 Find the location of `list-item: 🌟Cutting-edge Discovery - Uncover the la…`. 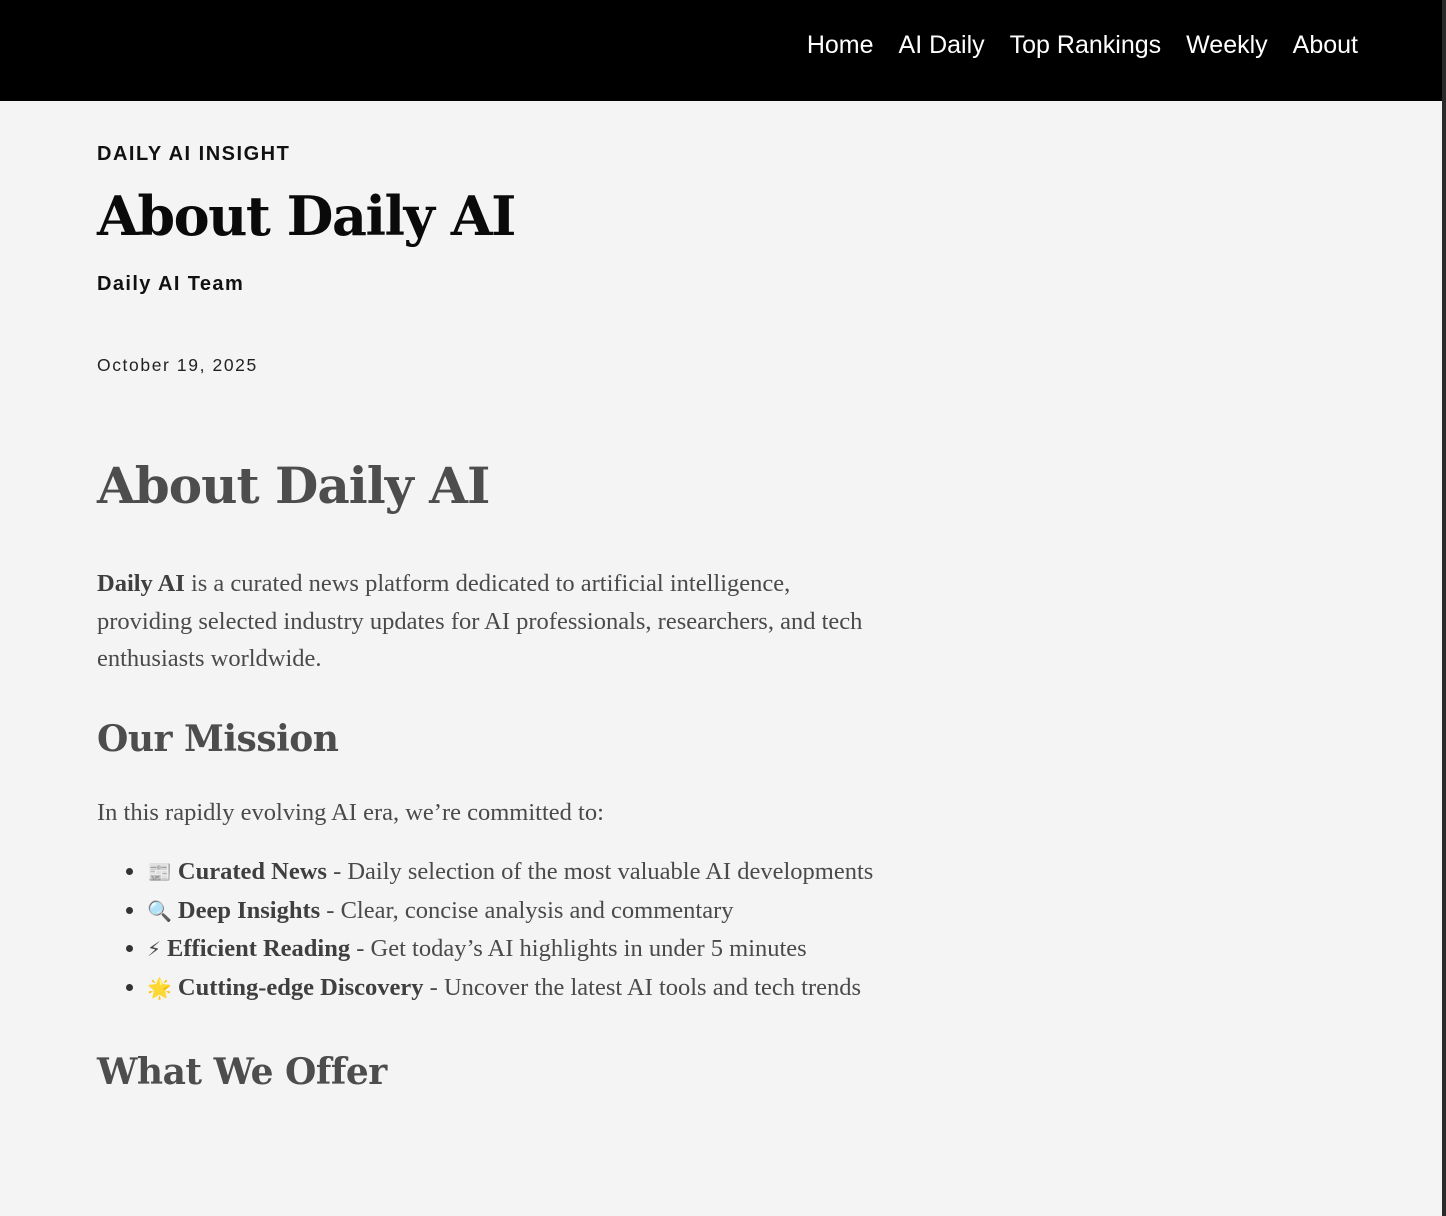

list-item: 🌟Cutting-edge Discovery - Uncover the la… is located at coordinates (517, 988).